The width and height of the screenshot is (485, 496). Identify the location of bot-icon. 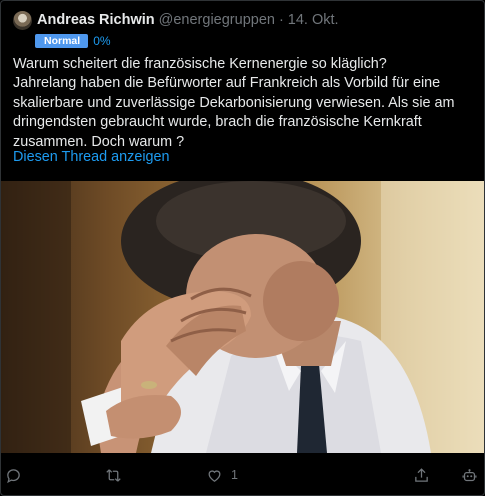
(469, 474).